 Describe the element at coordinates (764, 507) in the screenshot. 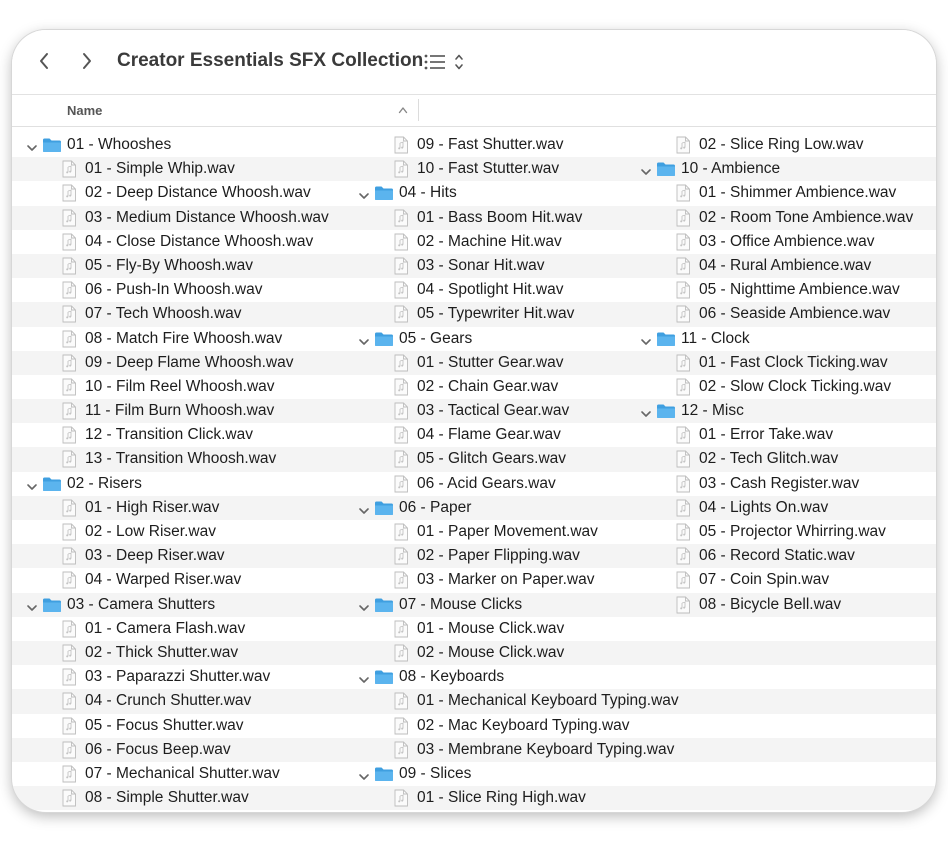

I see `file-label: 04 - Lights On.wav` at that location.